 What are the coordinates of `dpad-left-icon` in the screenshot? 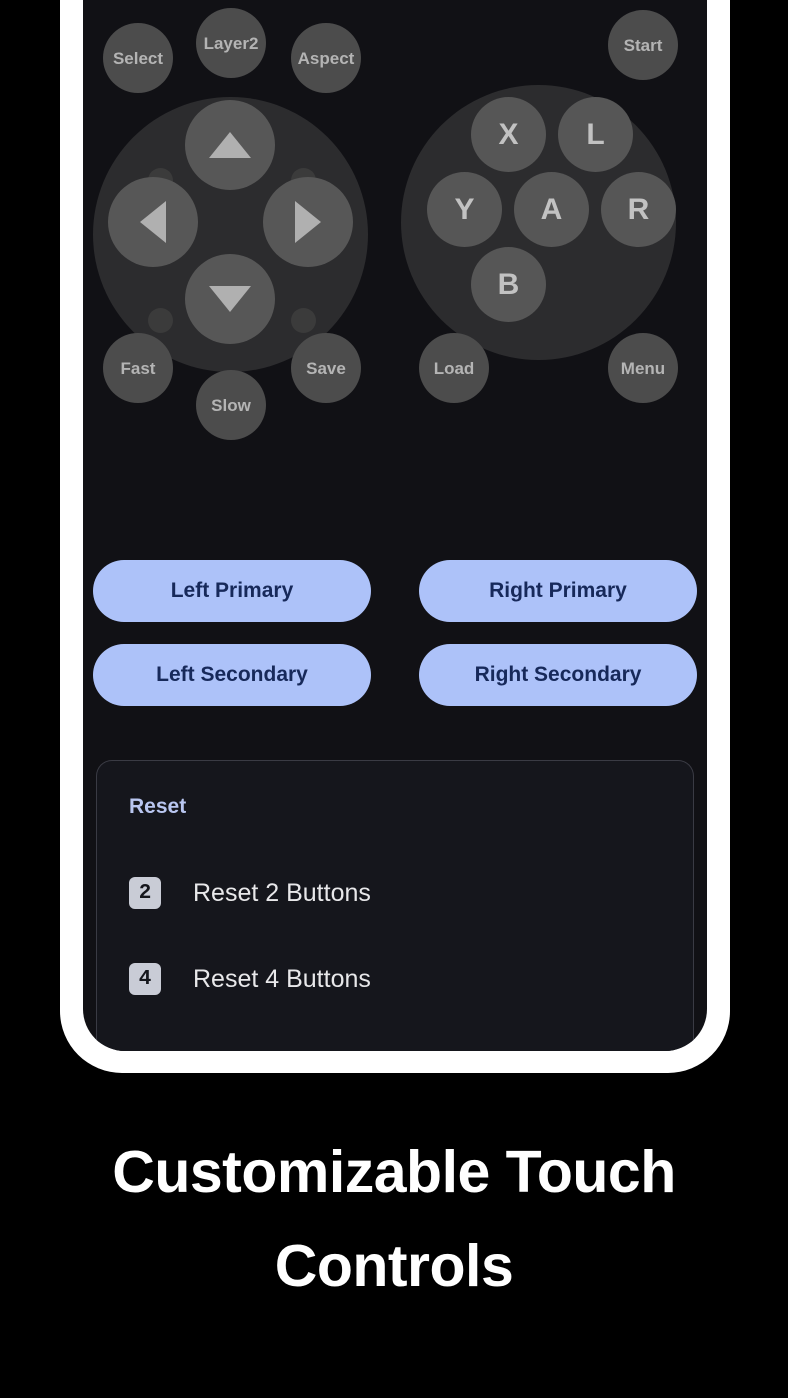 It's located at (153, 222).